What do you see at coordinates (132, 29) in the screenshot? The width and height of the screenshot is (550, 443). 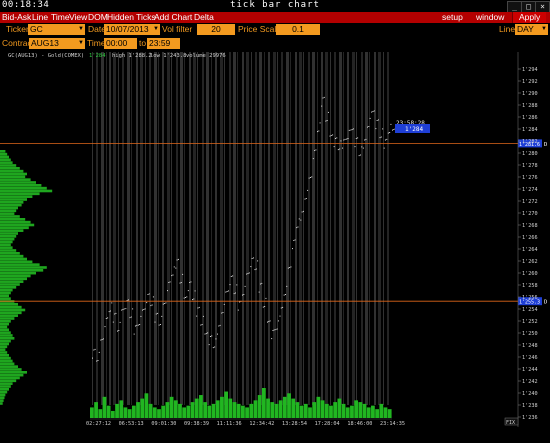 I see `date-field: 10/07/2013 ▼` at bounding box center [132, 29].